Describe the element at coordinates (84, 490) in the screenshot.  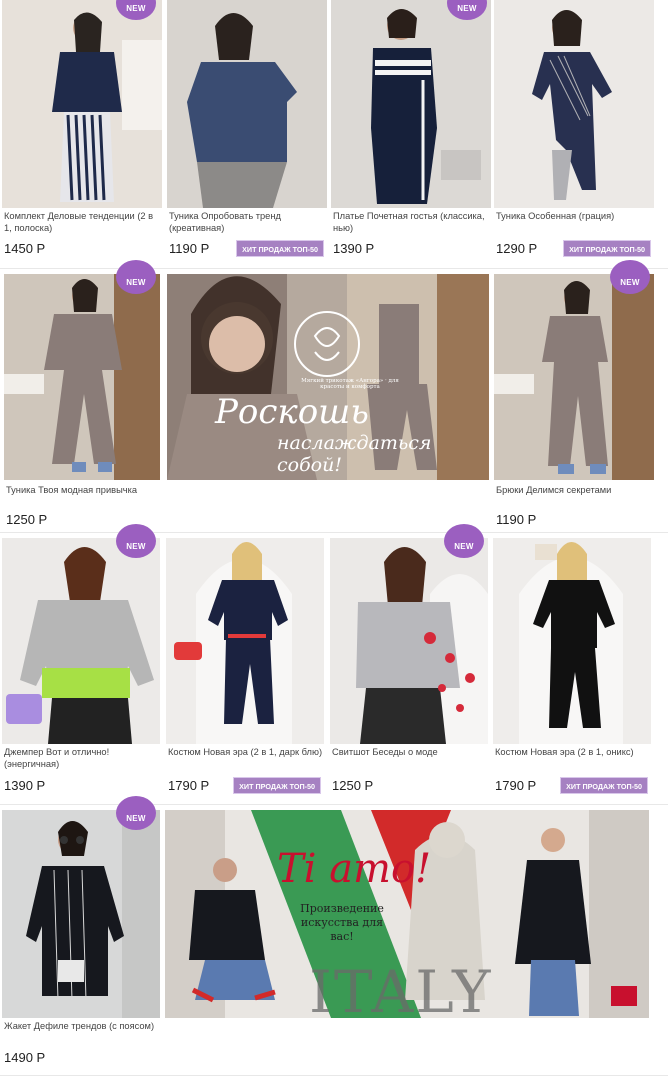
I see `product-title: Туника Твоя модная привычка` at that location.